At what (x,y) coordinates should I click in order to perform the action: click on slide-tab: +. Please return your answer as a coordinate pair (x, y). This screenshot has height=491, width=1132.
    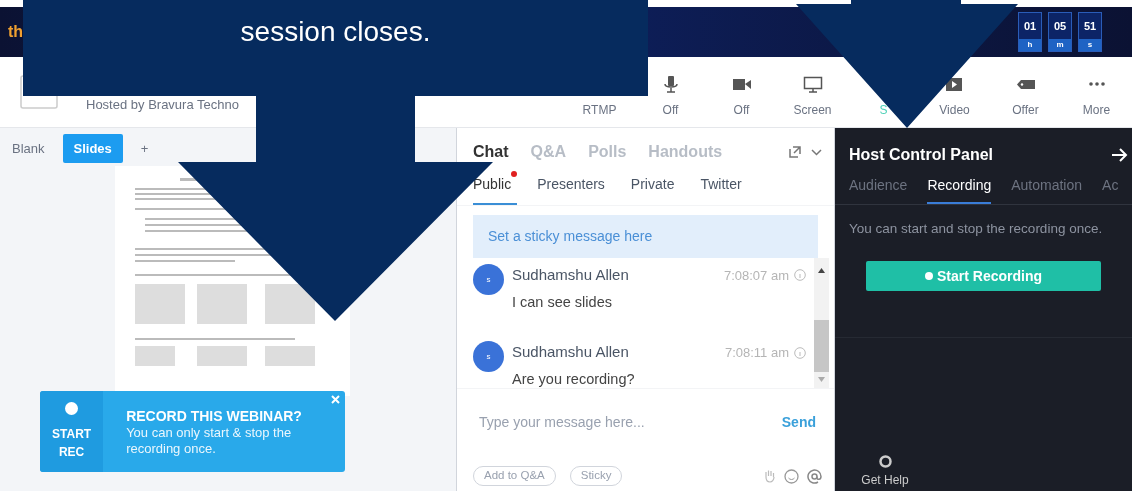
    Looking at the image, I should click on (144, 148).